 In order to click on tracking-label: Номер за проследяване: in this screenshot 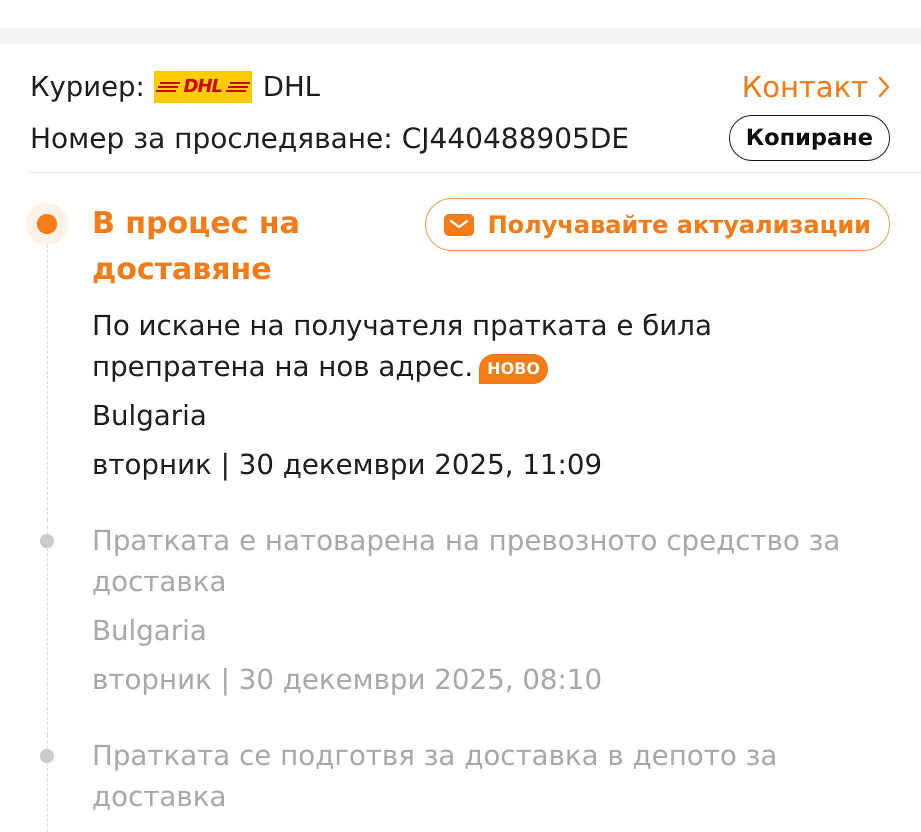, I will do `click(211, 138)`.